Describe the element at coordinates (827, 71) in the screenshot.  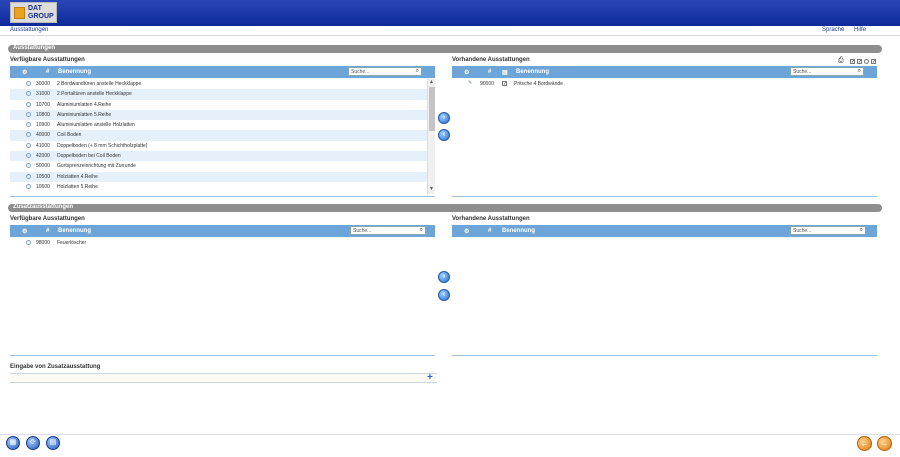
I see `search-input-present: Suche... ⌕` at that location.